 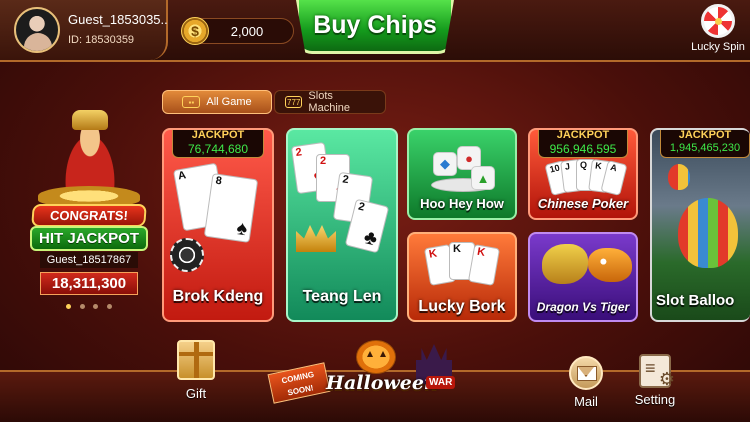 I want to click on tab-label: All Game, so click(x=229, y=102).